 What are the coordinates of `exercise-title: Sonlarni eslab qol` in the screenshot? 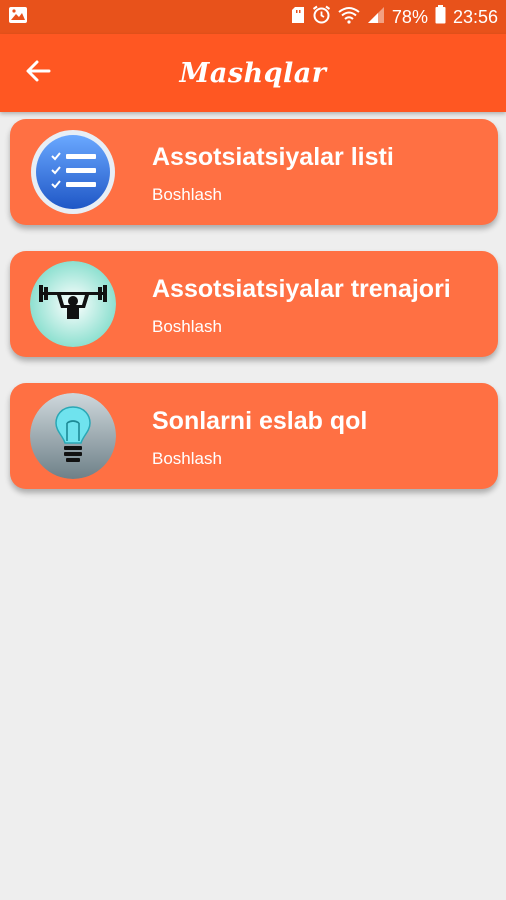 It's located at (260, 421).